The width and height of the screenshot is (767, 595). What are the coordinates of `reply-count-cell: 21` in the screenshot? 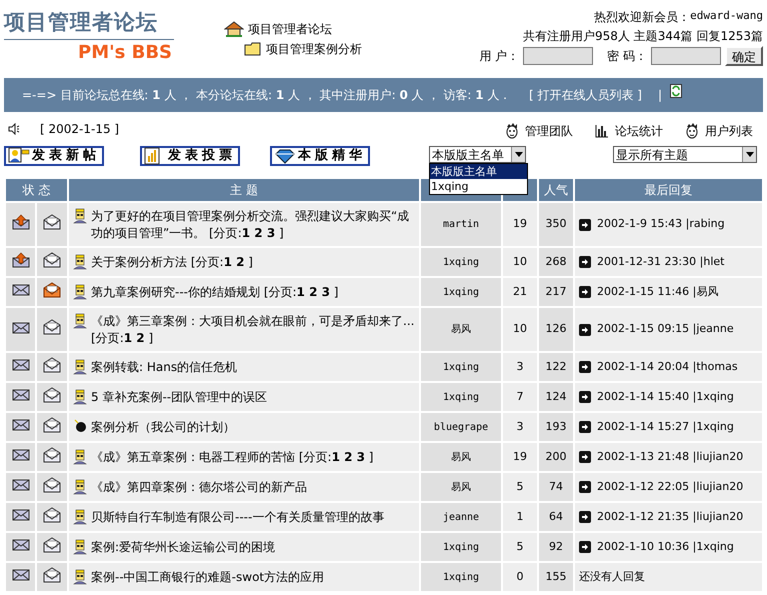 It's located at (520, 292).